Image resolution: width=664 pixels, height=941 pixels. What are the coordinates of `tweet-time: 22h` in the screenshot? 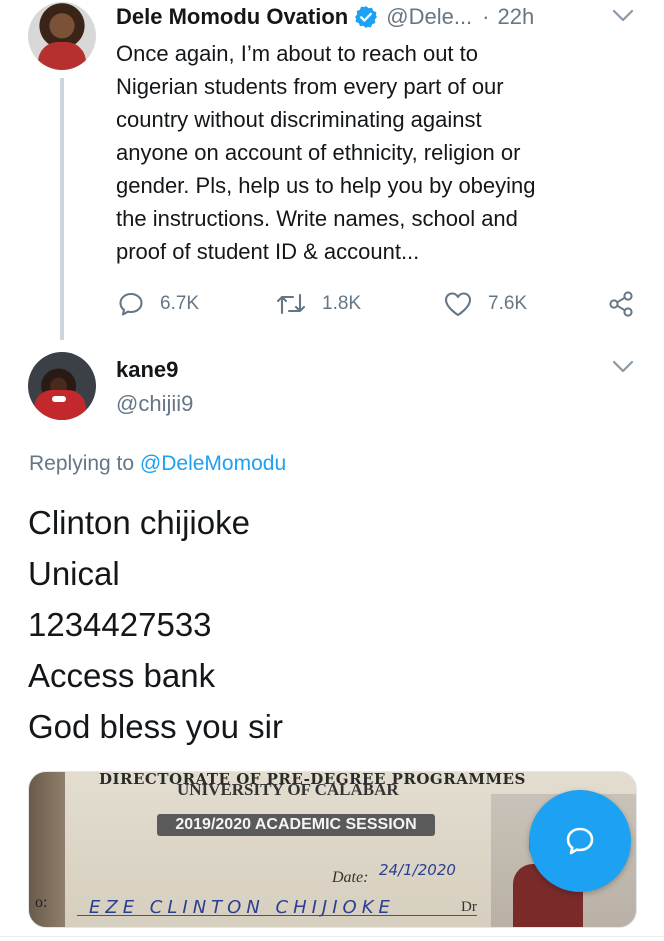 It's located at (516, 17).